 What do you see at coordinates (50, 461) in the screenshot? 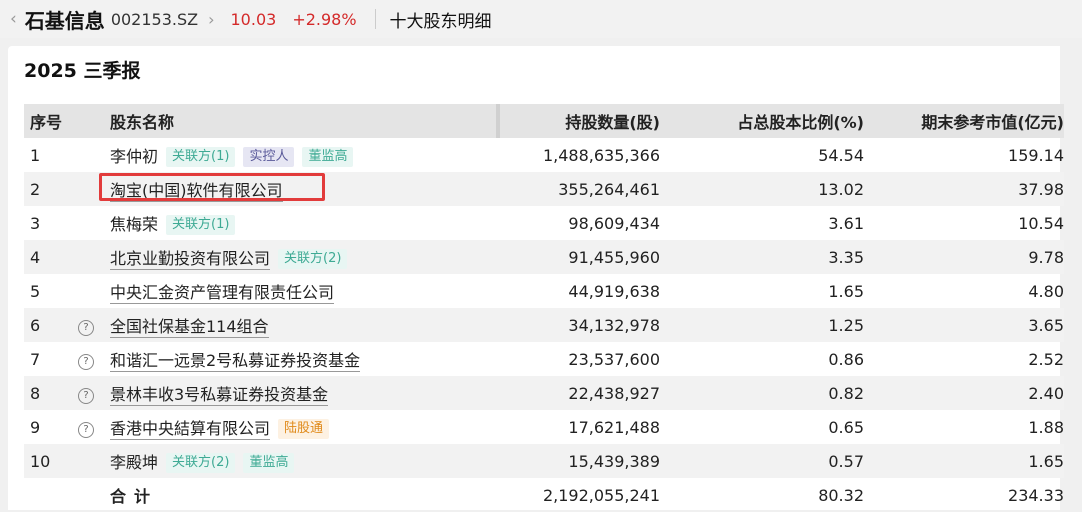
I see `row-index: 10` at bounding box center [50, 461].